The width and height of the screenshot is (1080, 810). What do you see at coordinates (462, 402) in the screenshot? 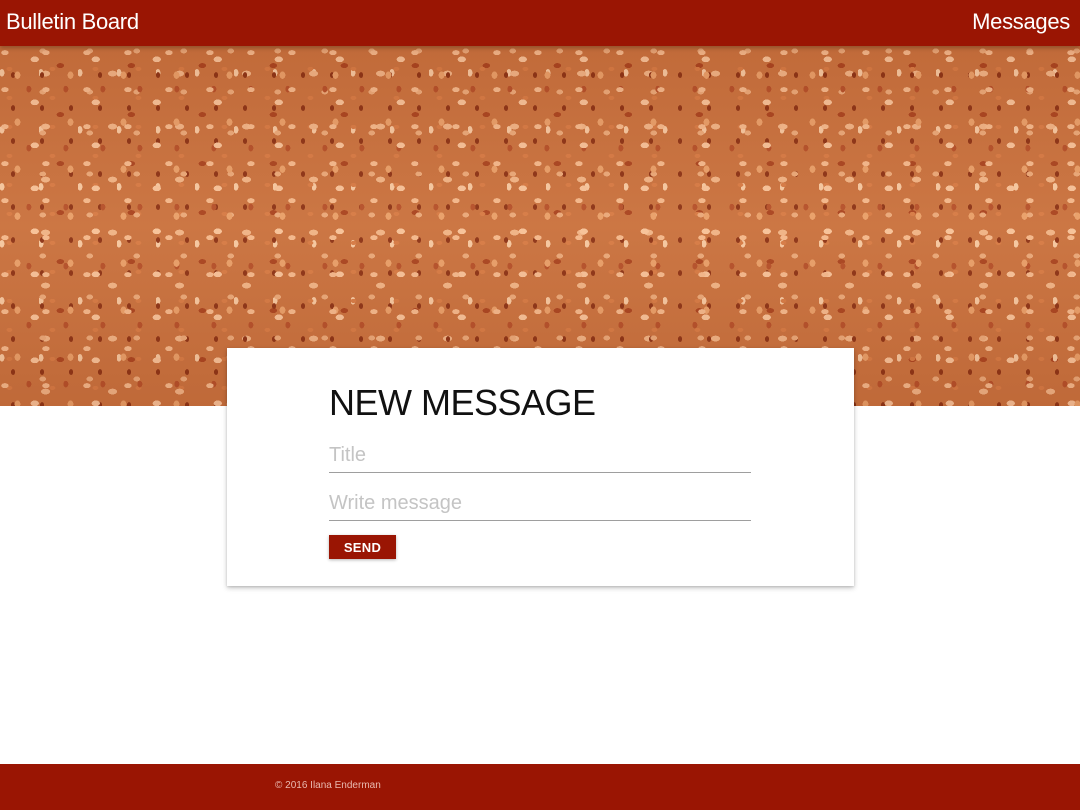
I see `new-message-heading: NEW MESSAGE` at bounding box center [462, 402].